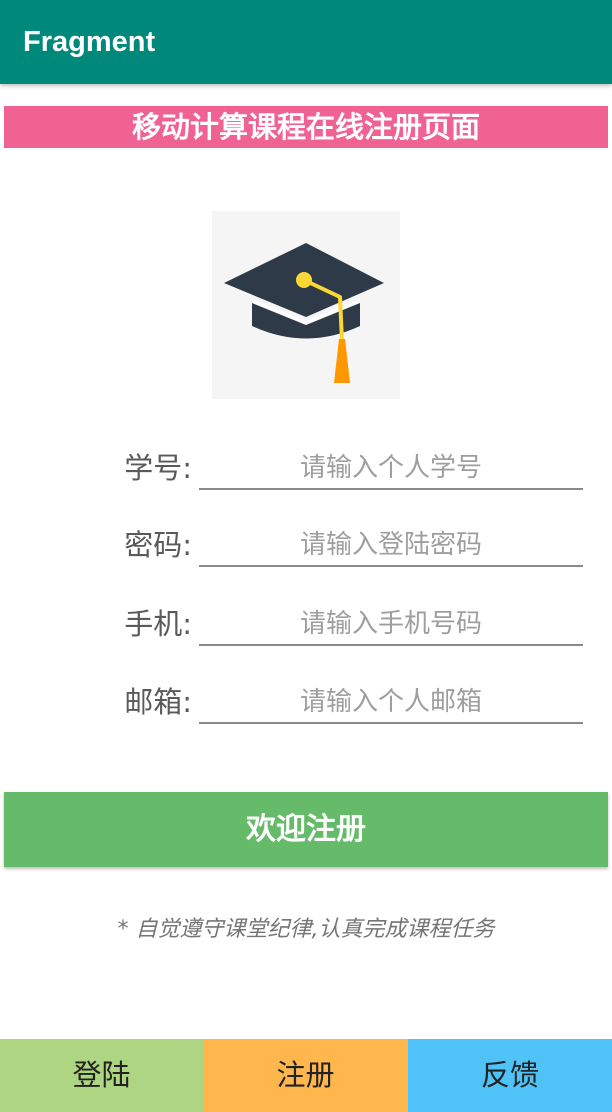 The height and width of the screenshot is (1112, 612). What do you see at coordinates (391, 546) in the screenshot?
I see `password-input` at bounding box center [391, 546].